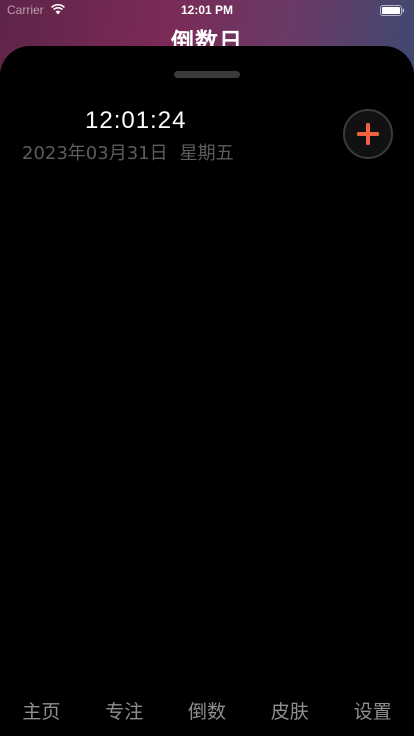 This screenshot has height=736, width=414. I want to click on tab-skin: 皮肤, so click(289, 713).